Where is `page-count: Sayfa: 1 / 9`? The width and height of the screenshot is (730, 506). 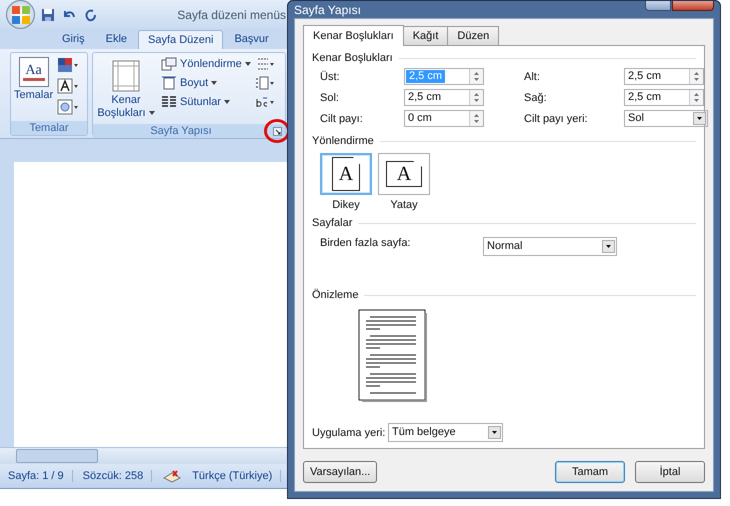
page-count: Sayfa: 1 / 9 is located at coordinates (40, 476).